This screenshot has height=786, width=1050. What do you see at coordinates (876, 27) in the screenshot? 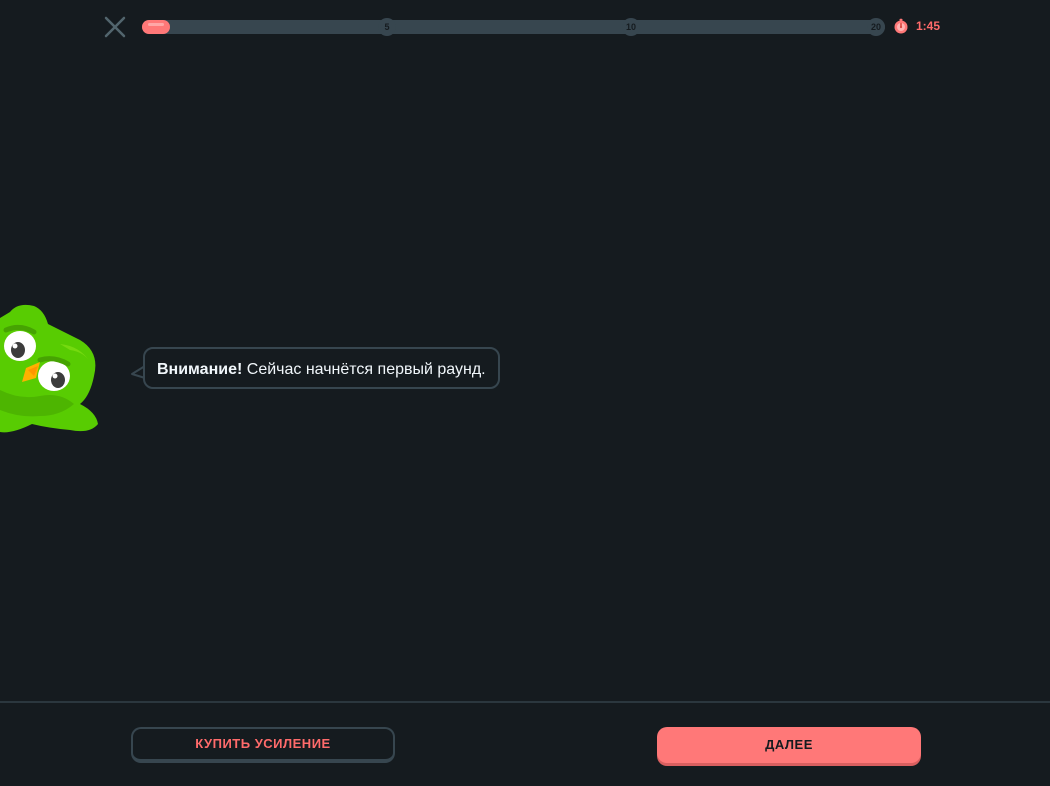
I see `milestone-20: 20` at bounding box center [876, 27].